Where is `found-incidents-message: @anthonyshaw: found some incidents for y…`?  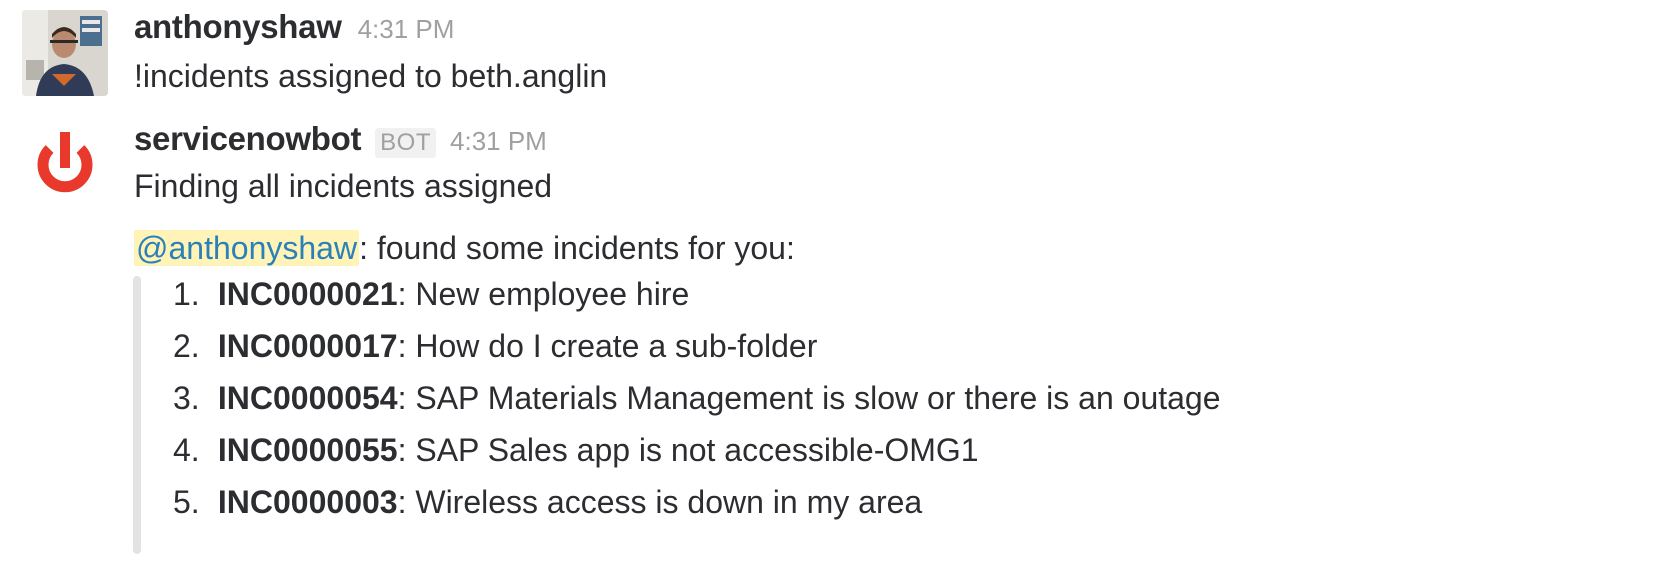
found-incidents-message: @anthonyshaw: found some incidents for y… is located at coordinates (464, 248).